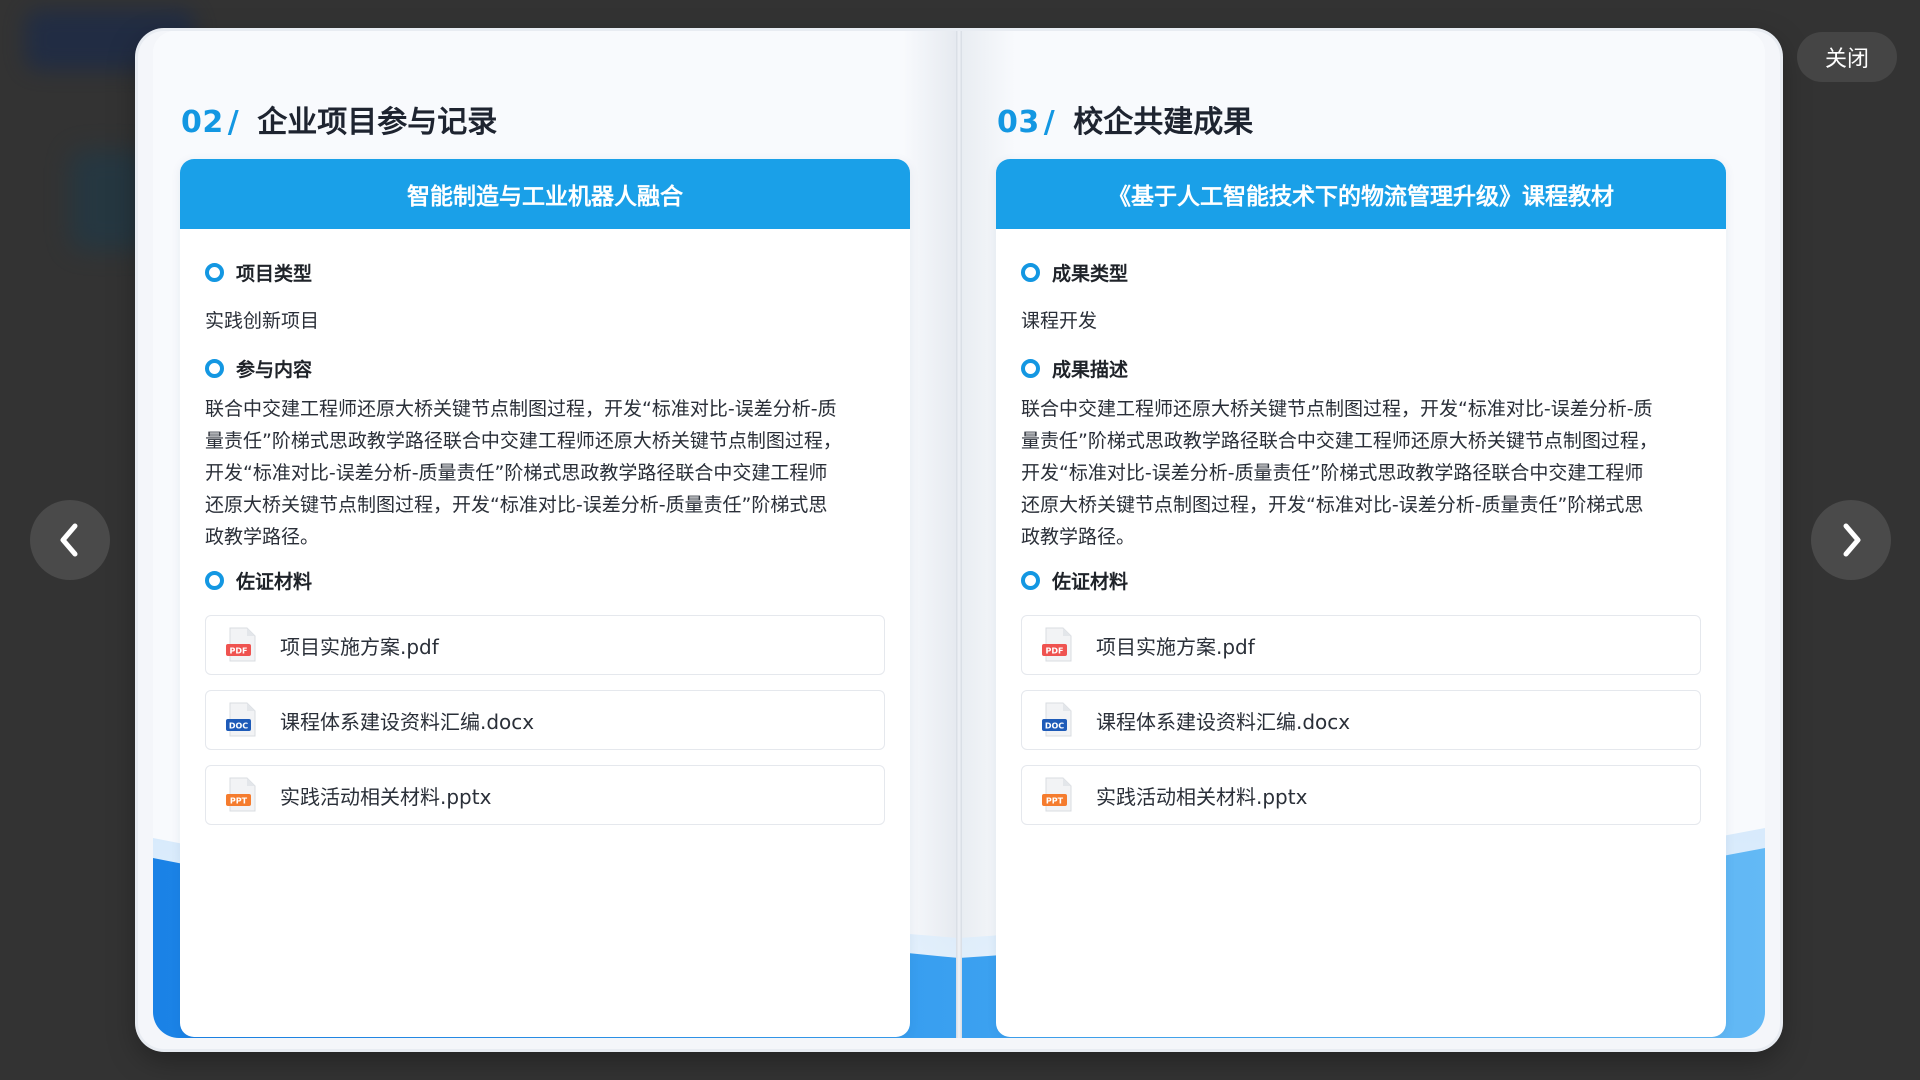 The image size is (1920, 1080). I want to click on field-label-type: 成果类型, so click(1361, 272).